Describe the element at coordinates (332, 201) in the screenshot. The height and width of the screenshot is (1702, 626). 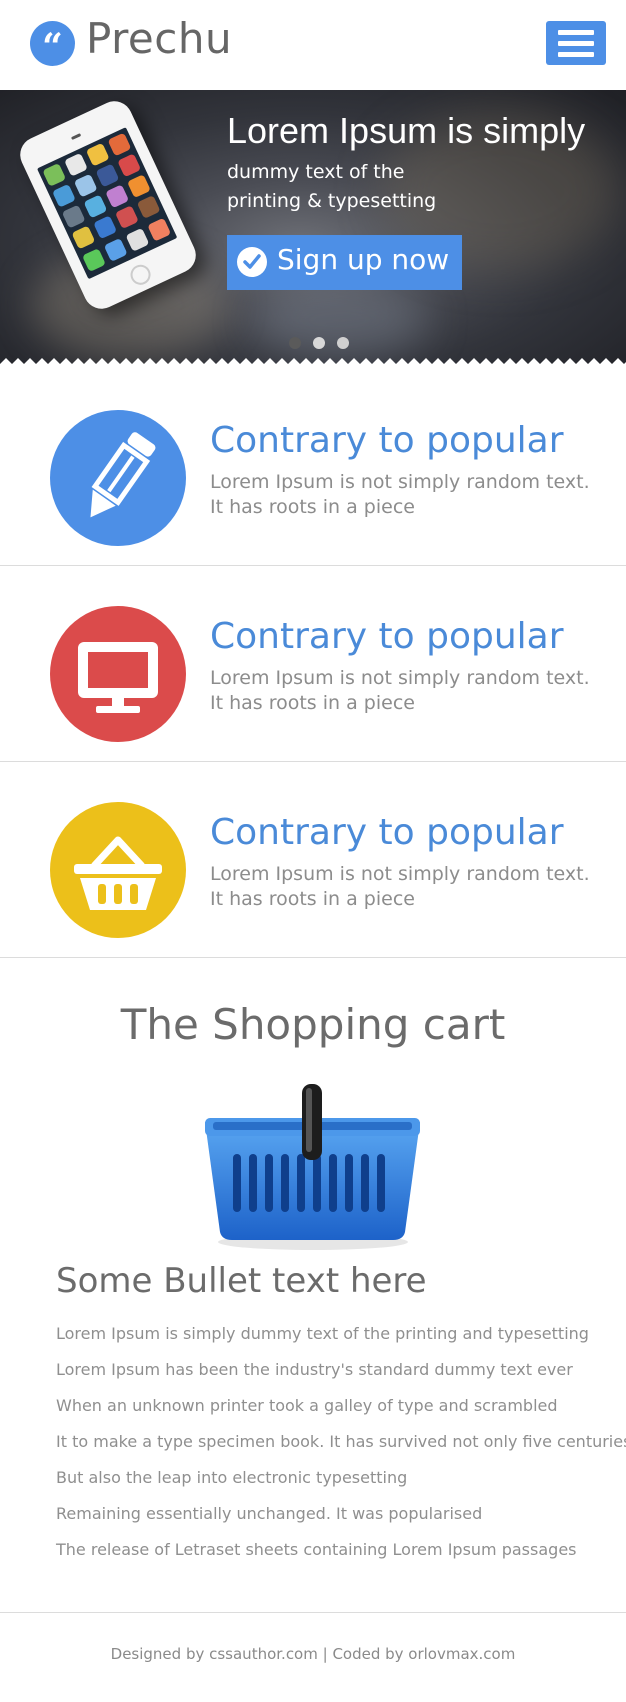
I see `hero-subtitle-line: printing & typesetting` at that location.